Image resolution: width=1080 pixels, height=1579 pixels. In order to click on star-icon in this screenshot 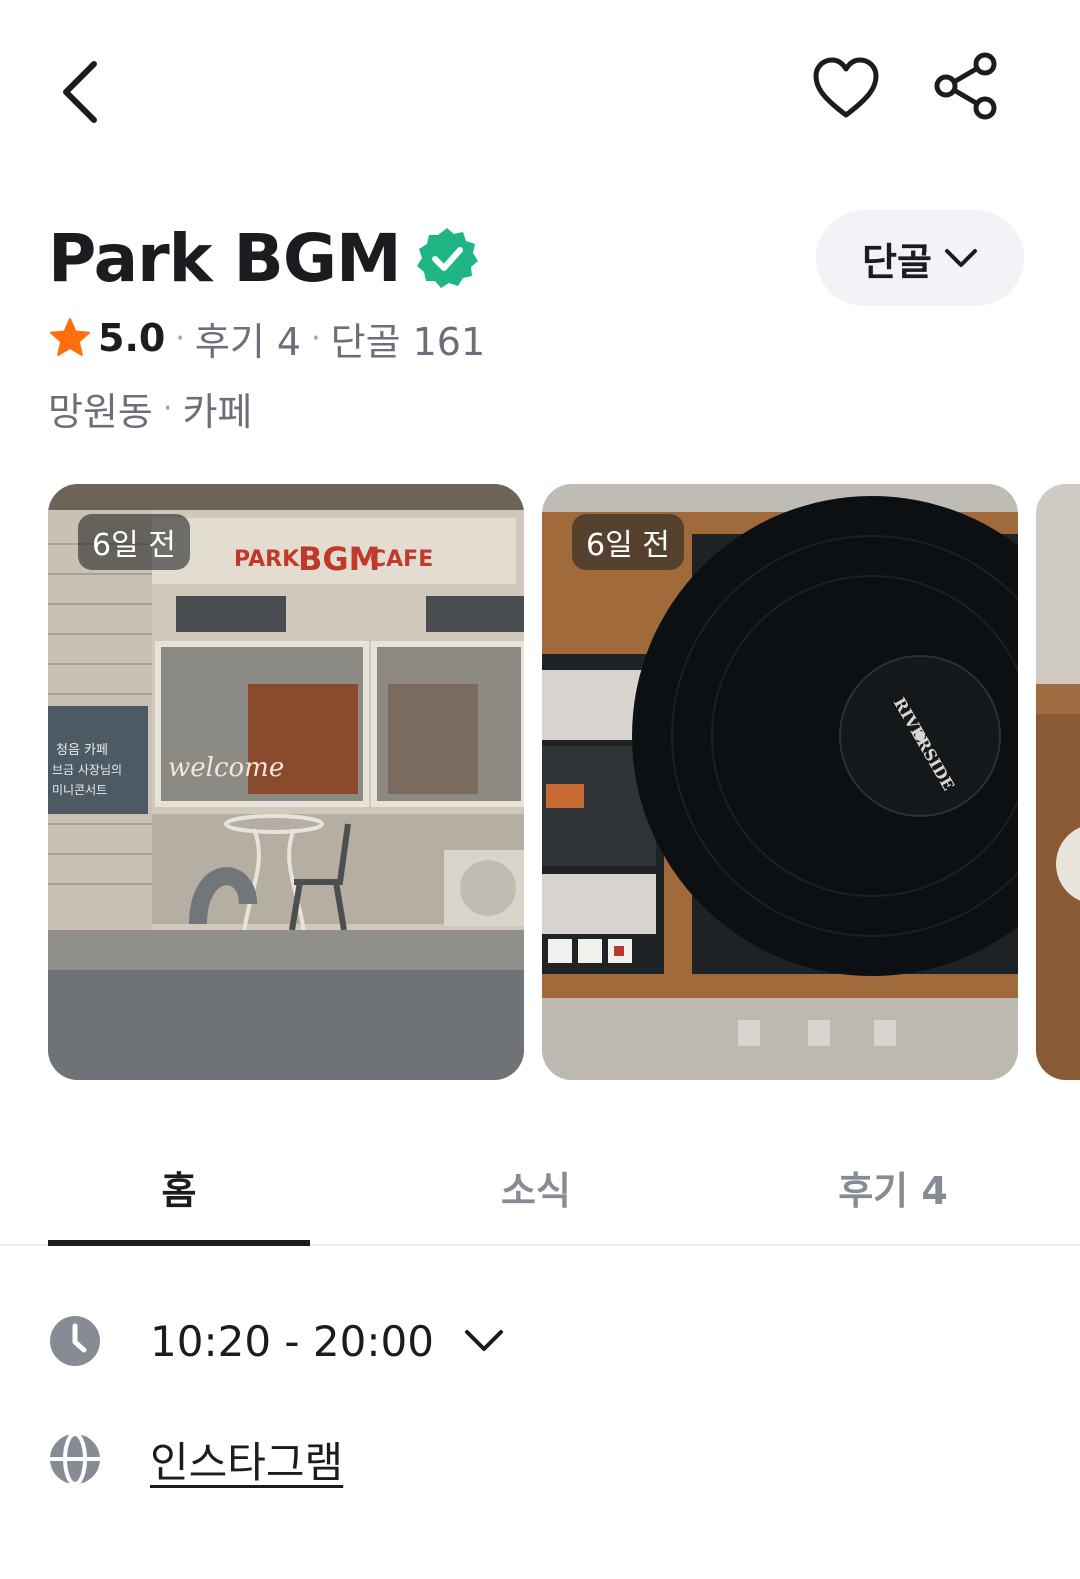, I will do `click(70, 337)`.